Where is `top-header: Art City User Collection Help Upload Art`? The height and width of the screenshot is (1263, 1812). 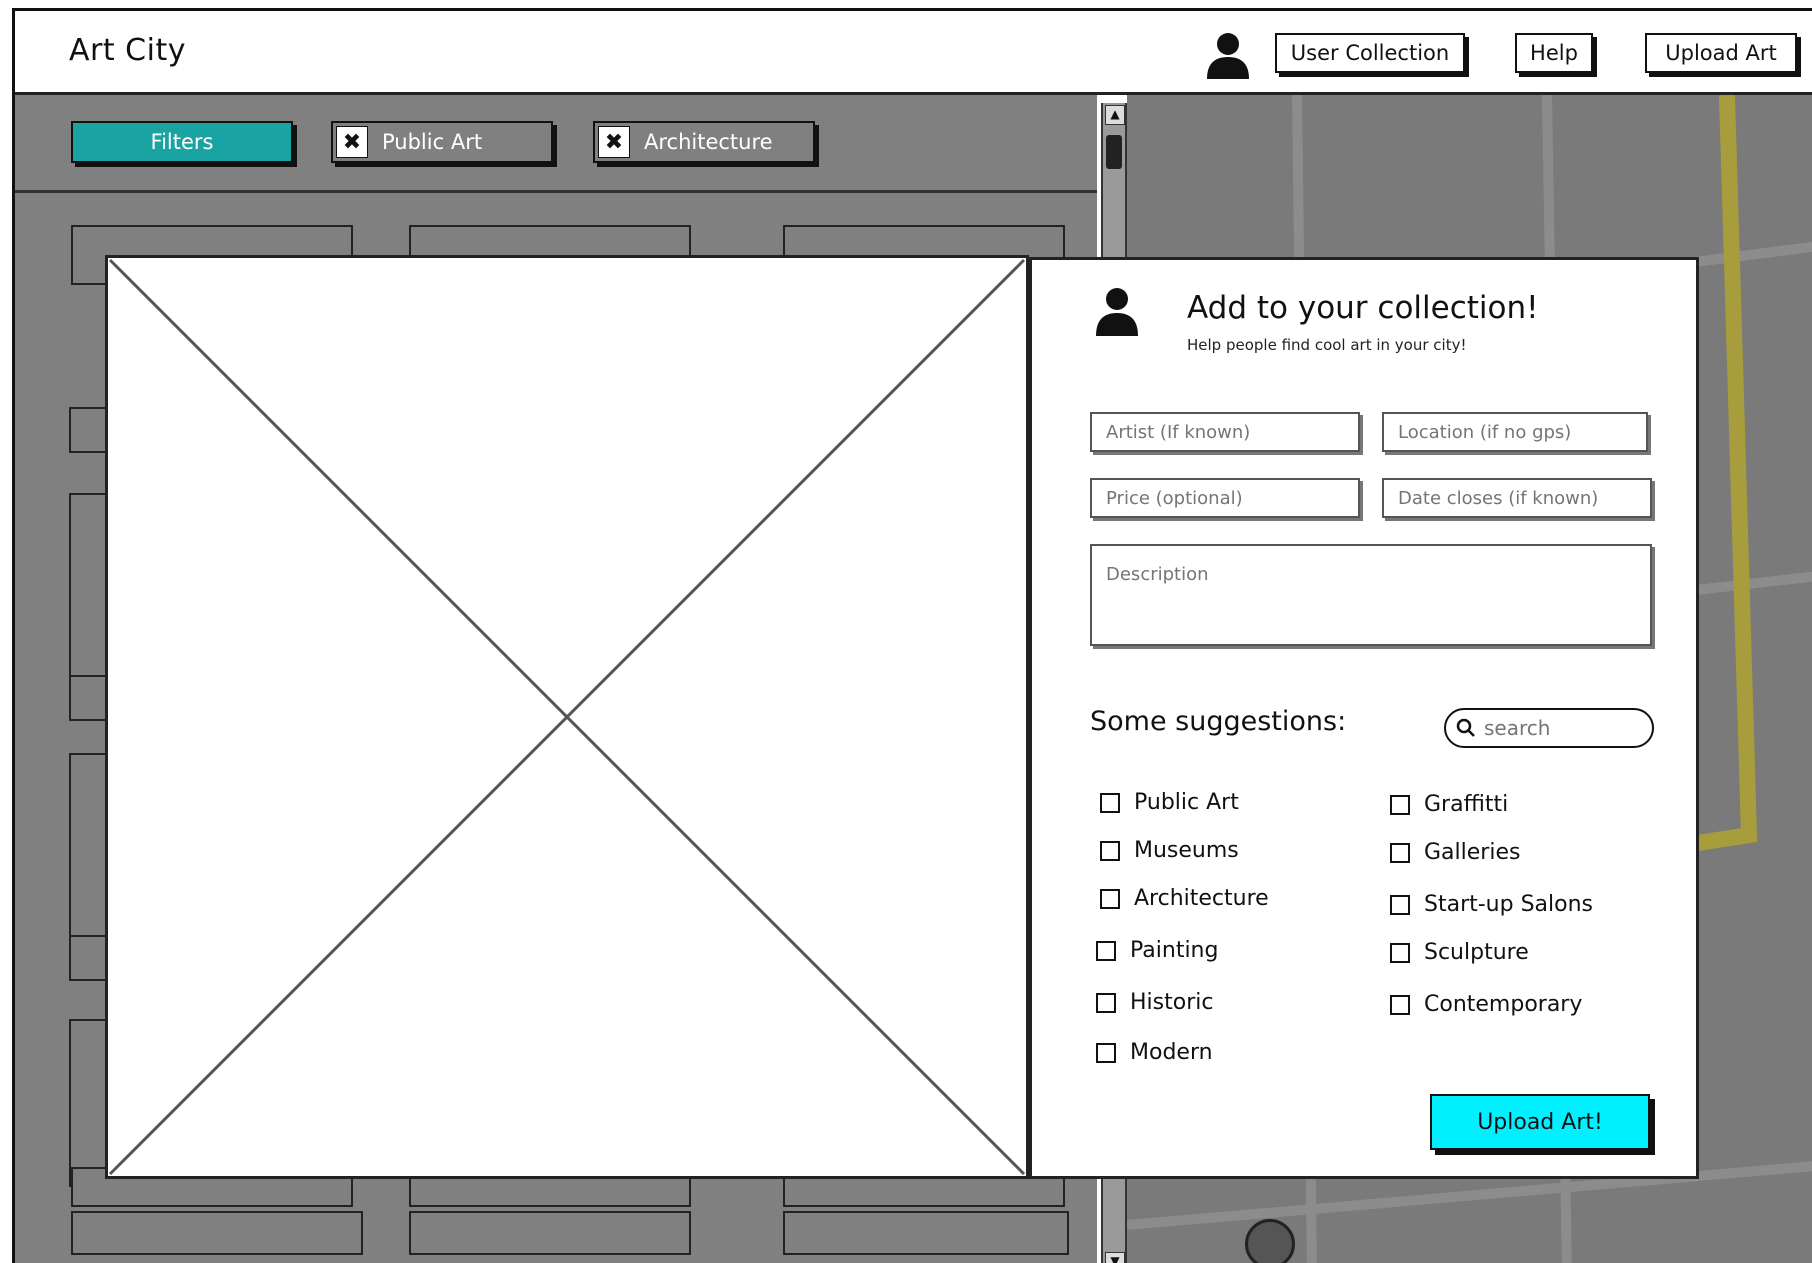 top-header: Art City User Collection Help Upload Art is located at coordinates (913, 53).